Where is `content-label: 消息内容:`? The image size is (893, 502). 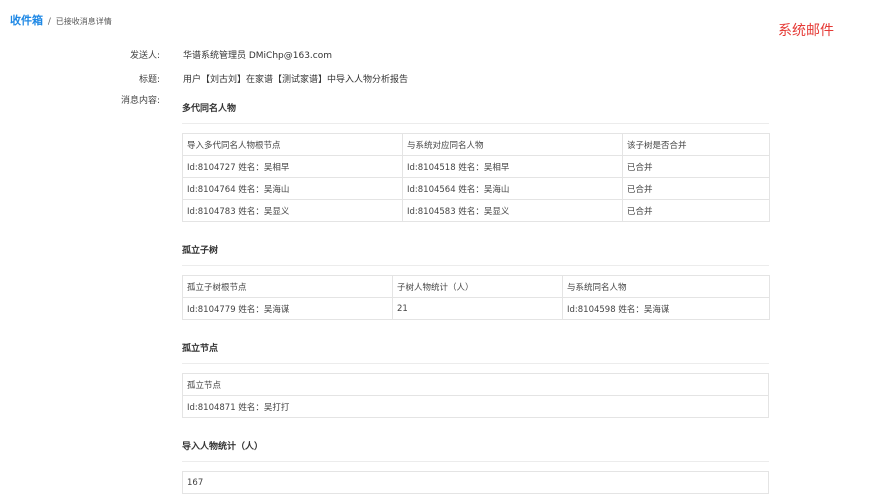 content-label: 消息内容: is located at coordinates (140, 101).